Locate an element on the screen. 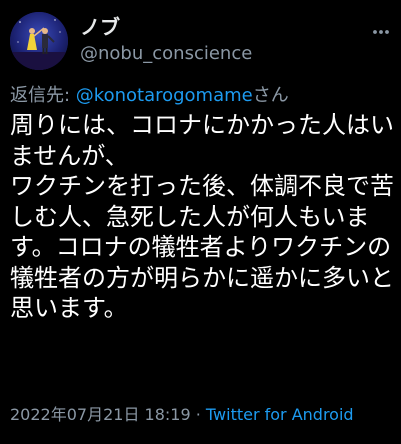  reply-suffix: さん is located at coordinates (270, 95).